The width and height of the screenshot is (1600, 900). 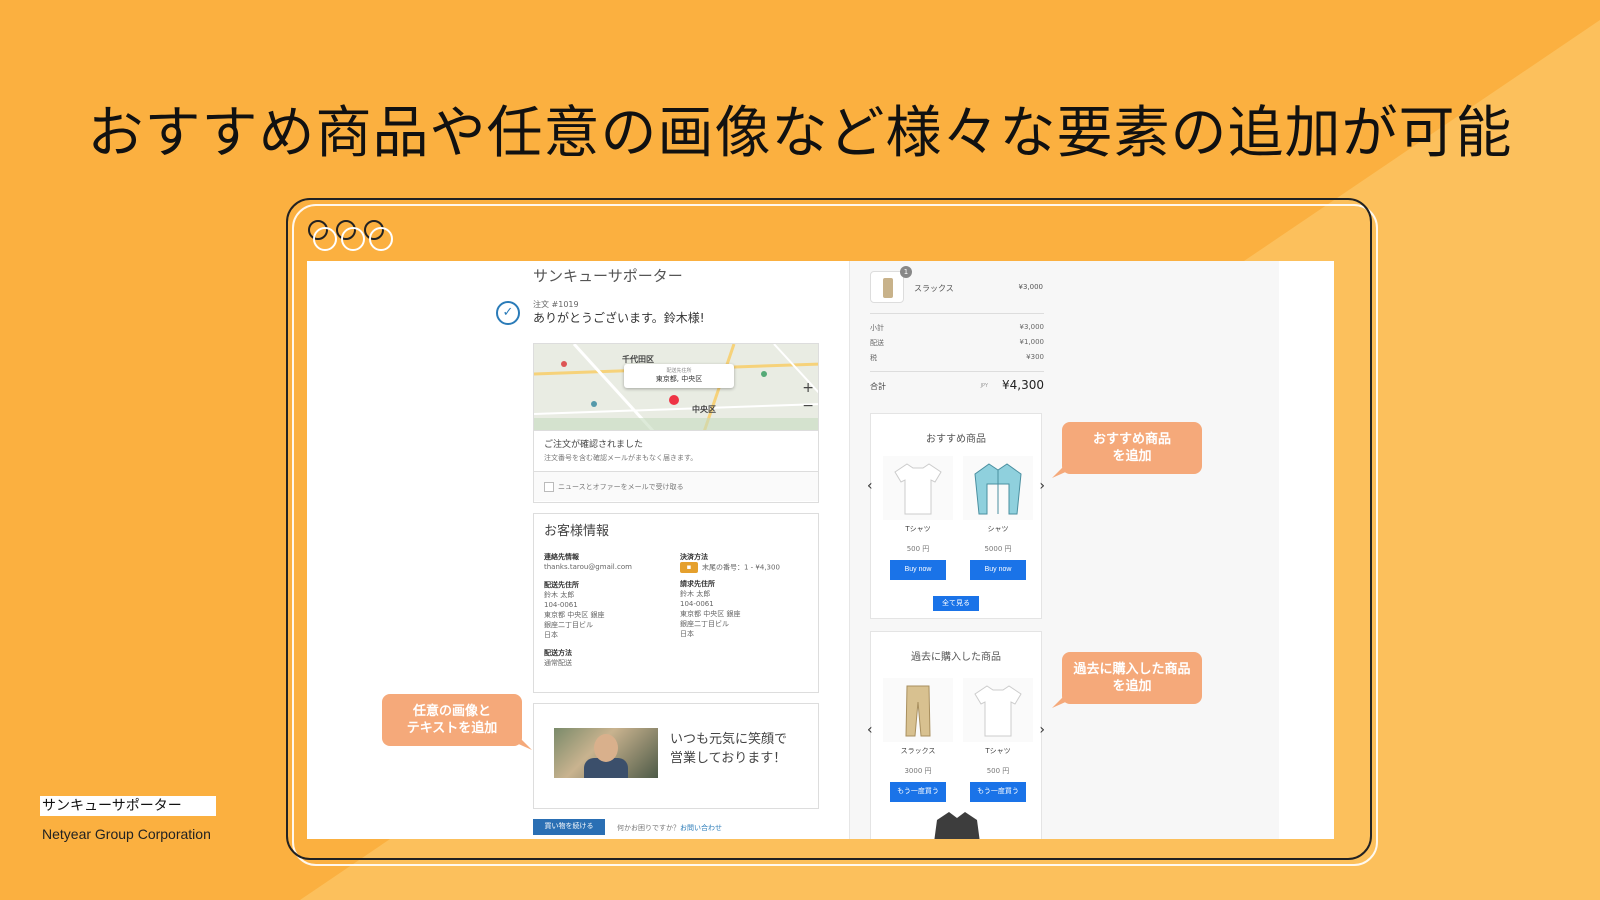 What do you see at coordinates (877, 328) in the screenshot?
I see `summary-label: 小計` at bounding box center [877, 328].